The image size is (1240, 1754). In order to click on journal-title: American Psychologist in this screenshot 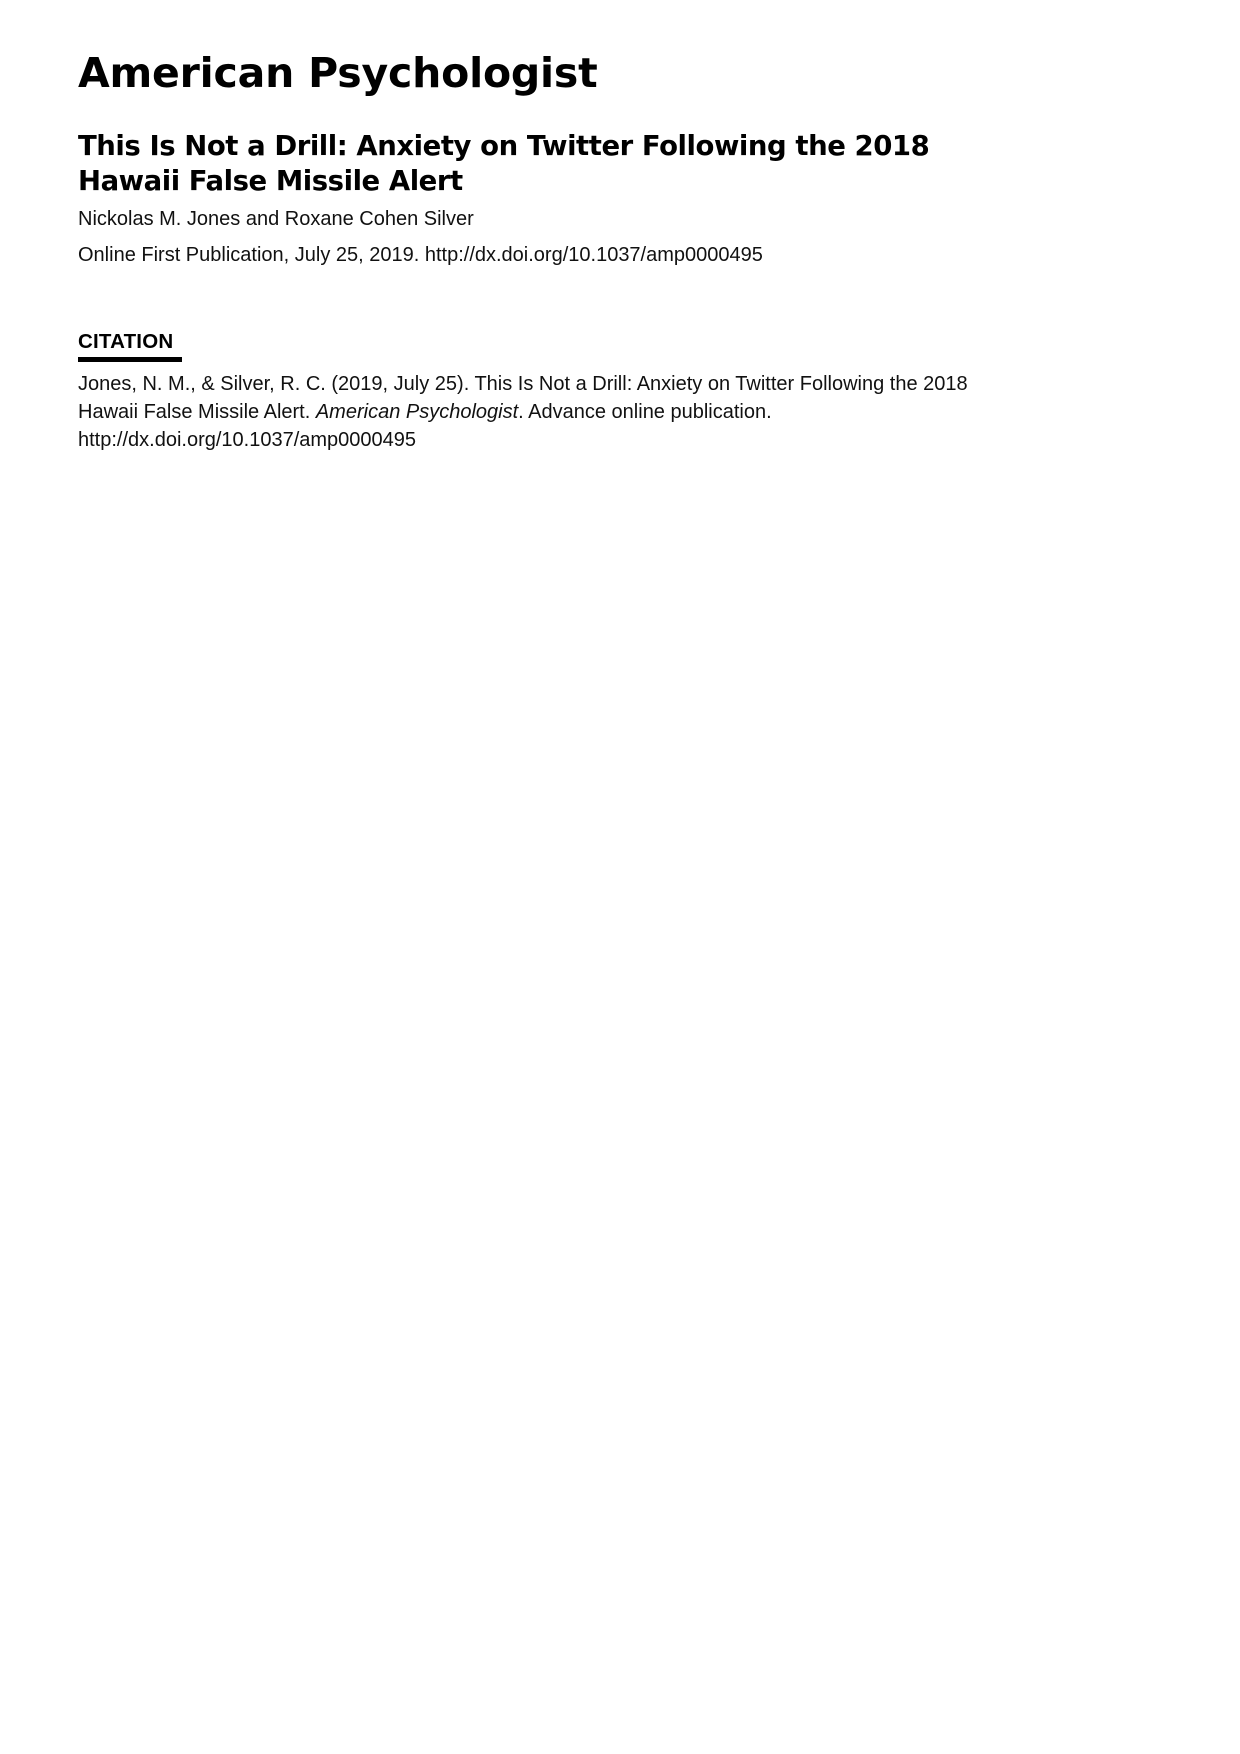, I will do `click(338, 73)`.